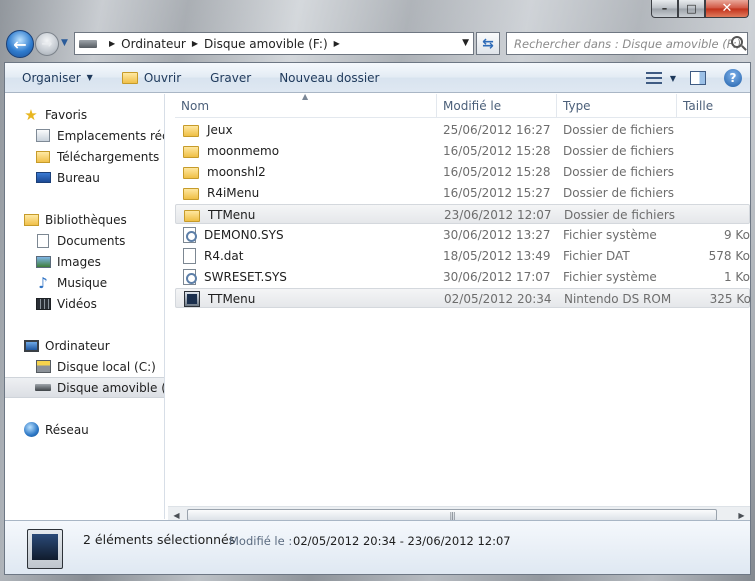 This screenshot has width=755, height=581. I want to click on back-button: ←, so click(20, 44).